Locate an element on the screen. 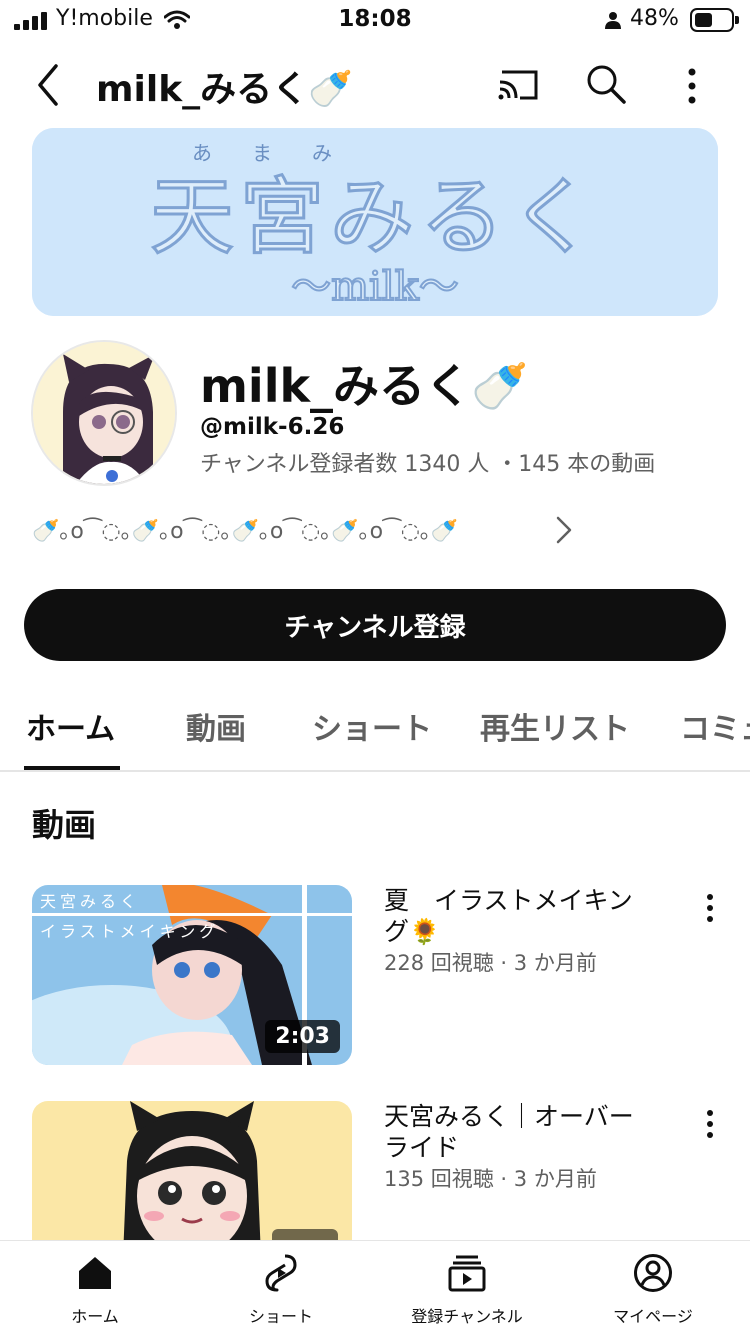 This screenshot has height=1334, width=750. thumbnail-caption-1: 天宮みるく is located at coordinates (90, 901).